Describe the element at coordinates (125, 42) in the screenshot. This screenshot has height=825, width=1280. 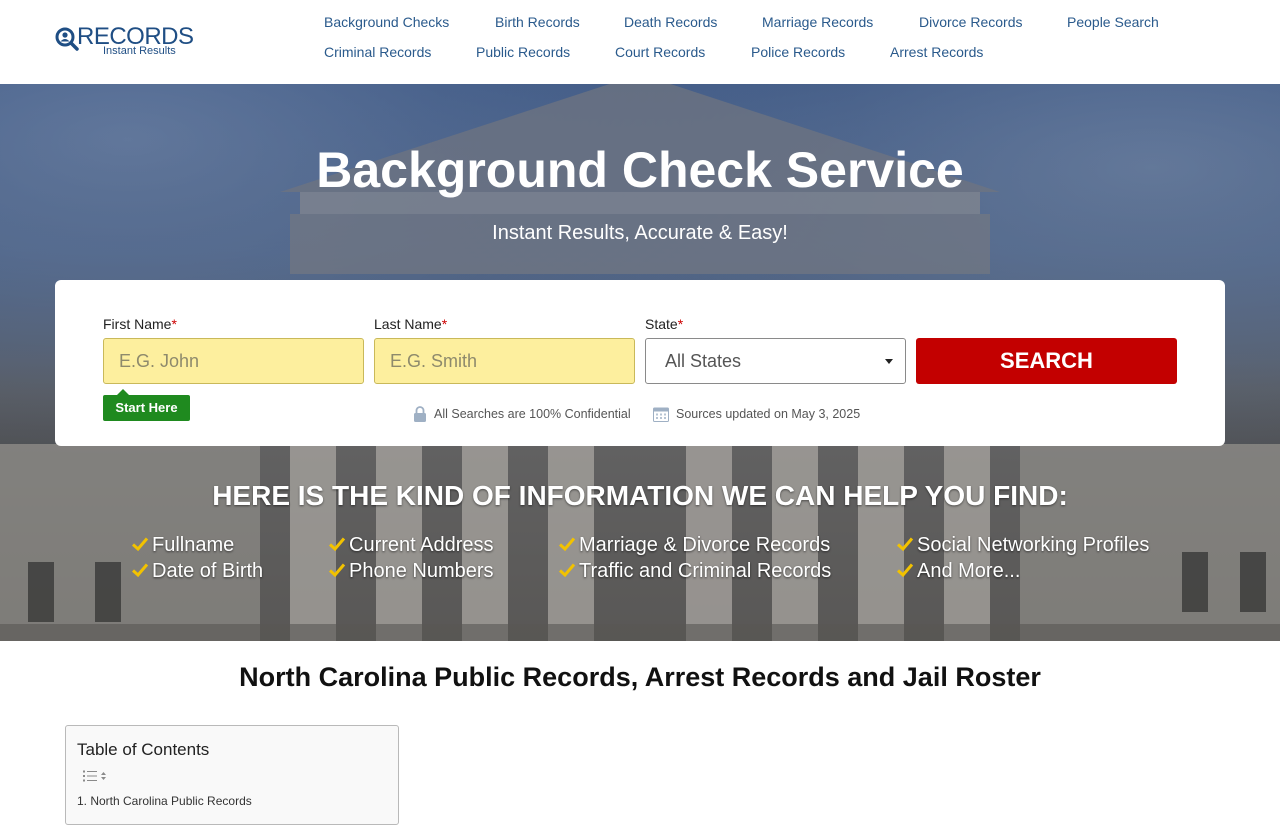
I see `site-logo: RECORDS Instant Results` at that location.